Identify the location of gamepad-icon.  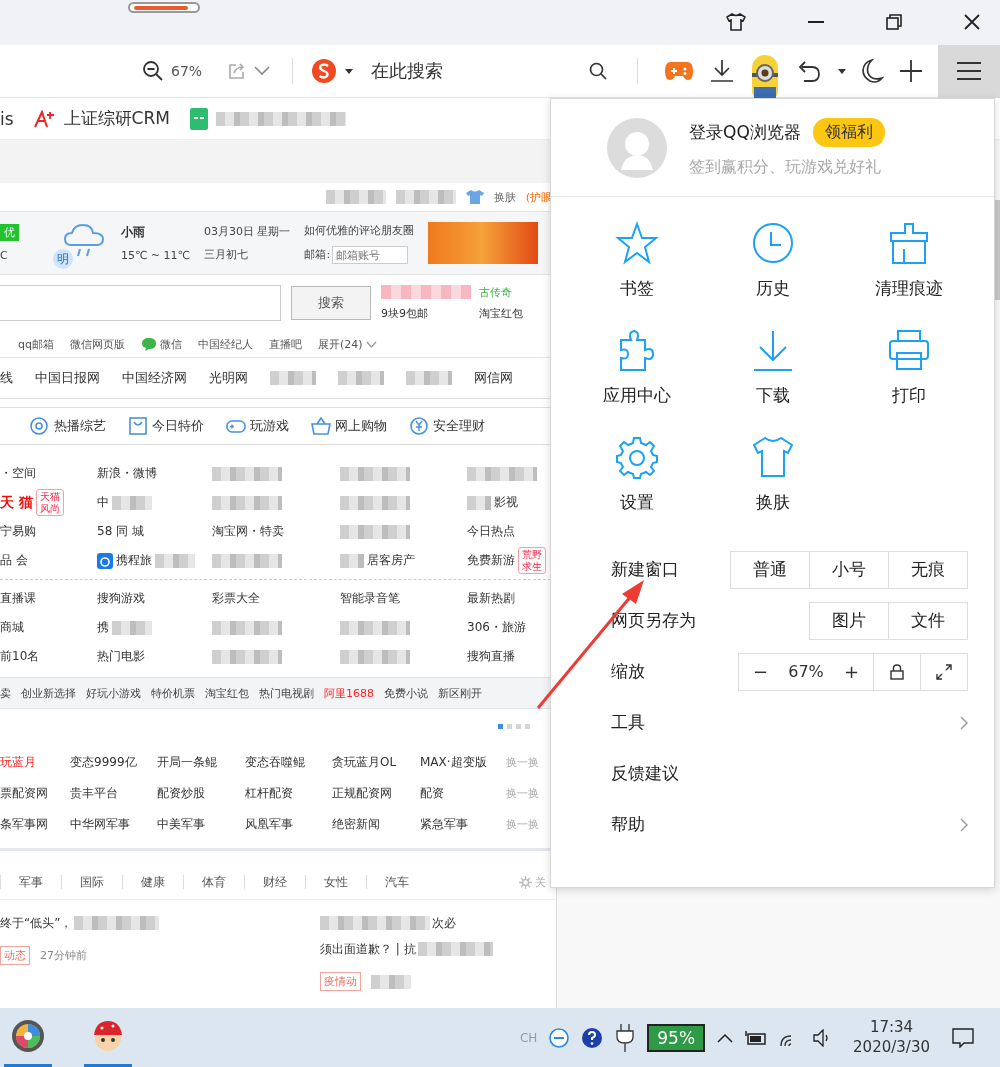
(236, 426).